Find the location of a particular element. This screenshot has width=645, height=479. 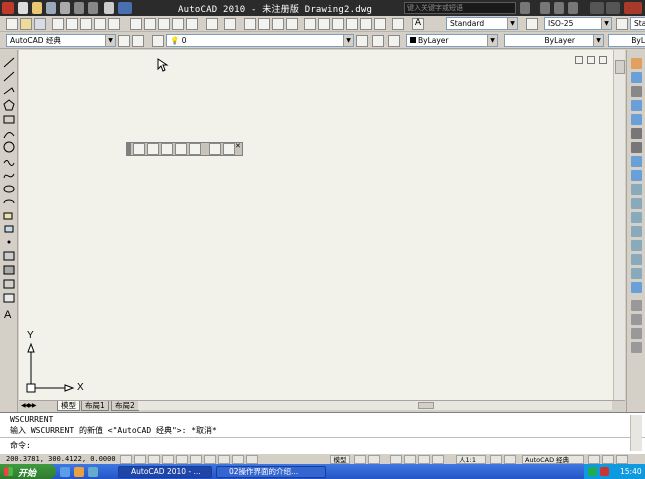

osnap-toggle is located at coordinates (182, 459).